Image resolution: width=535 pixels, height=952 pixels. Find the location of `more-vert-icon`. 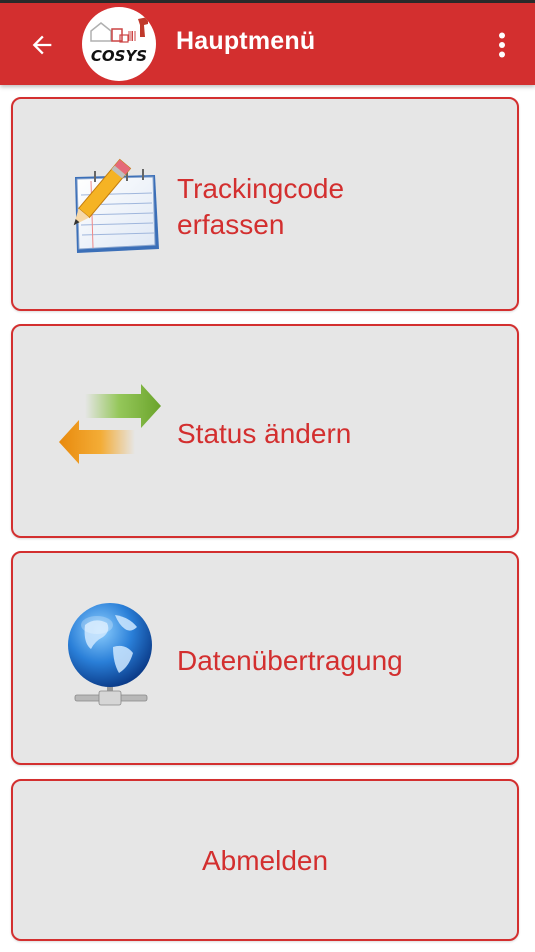

more-vert-icon is located at coordinates (502, 45).